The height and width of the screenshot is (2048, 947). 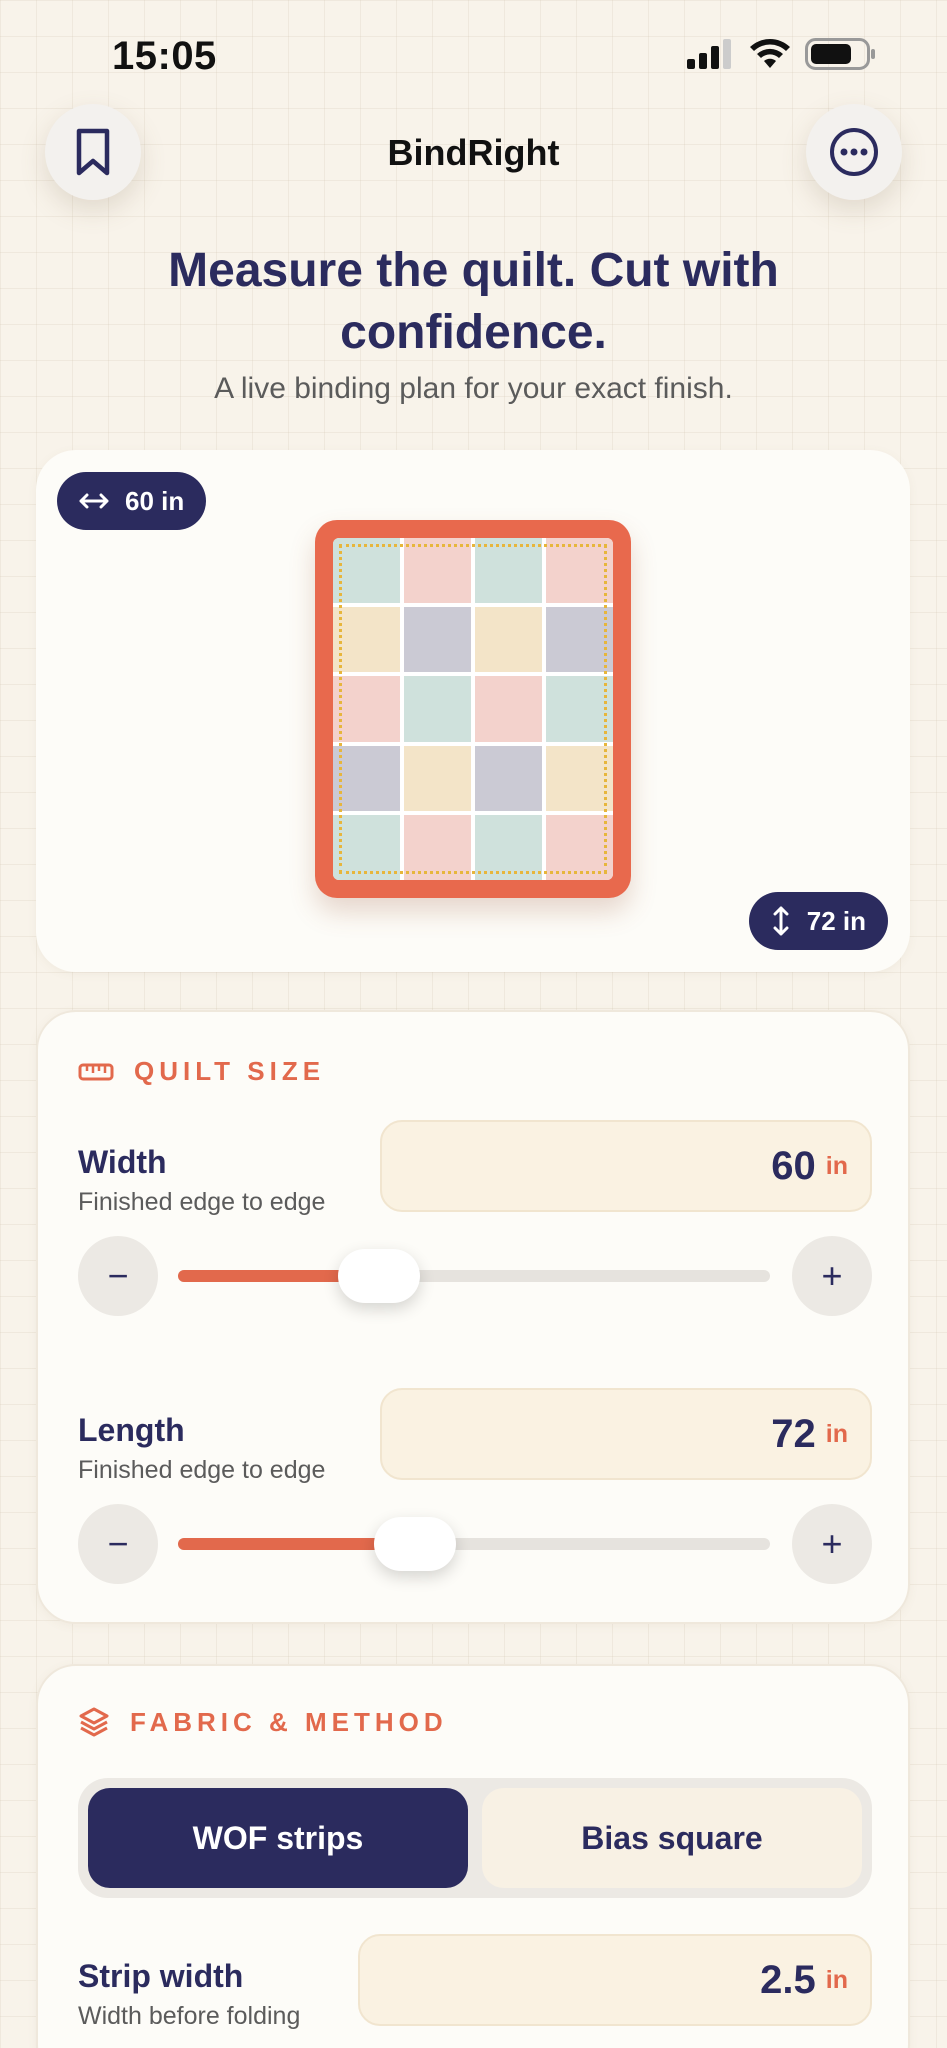 What do you see at coordinates (475, 1838) in the screenshot?
I see `method-segmented-control: WOF strips Bias square` at bounding box center [475, 1838].